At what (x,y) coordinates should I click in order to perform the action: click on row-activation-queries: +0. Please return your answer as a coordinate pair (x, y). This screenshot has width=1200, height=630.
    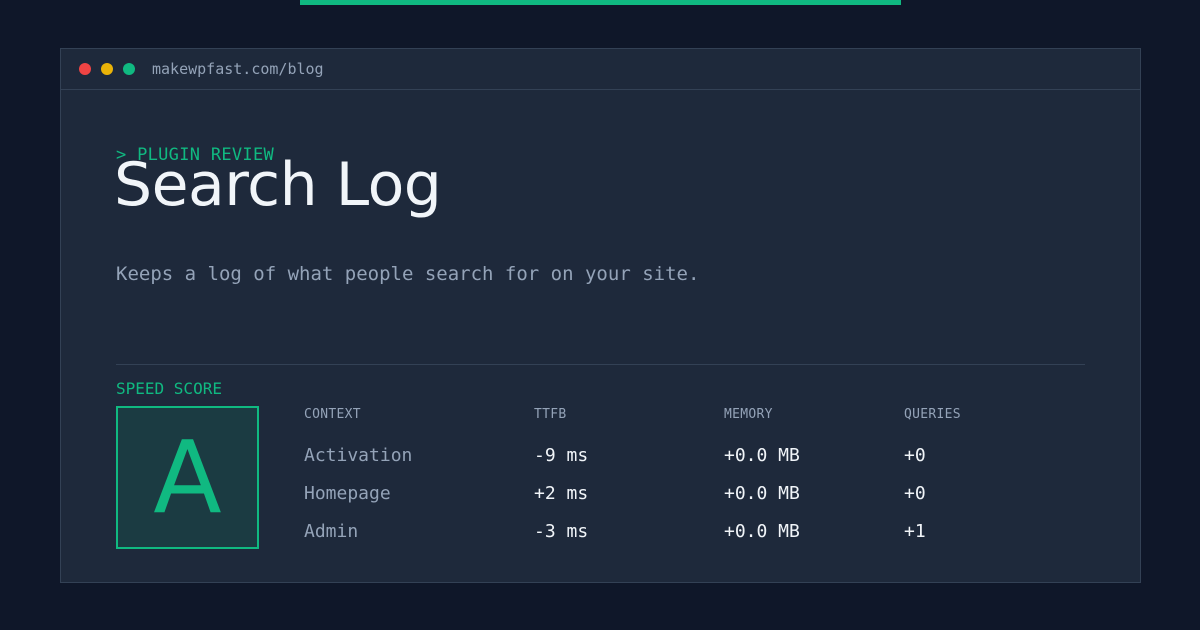
    Looking at the image, I should click on (915, 455).